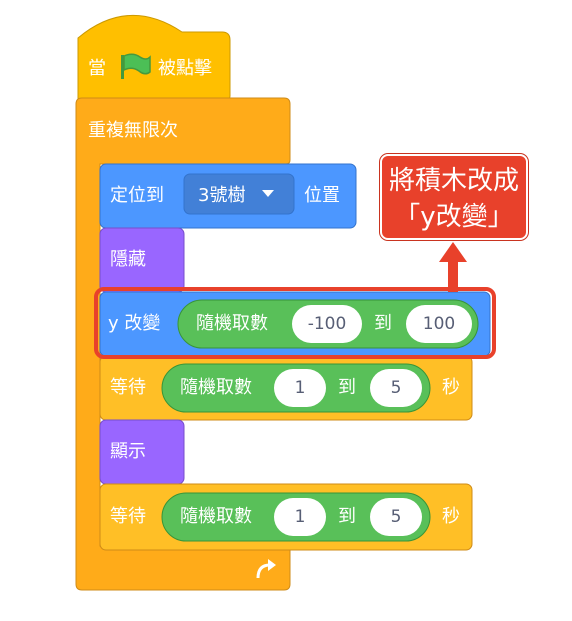 The width and height of the screenshot is (572, 621). What do you see at coordinates (128, 259) in the screenshot?
I see `hide-label: 隱藏` at bounding box center [128, 259].